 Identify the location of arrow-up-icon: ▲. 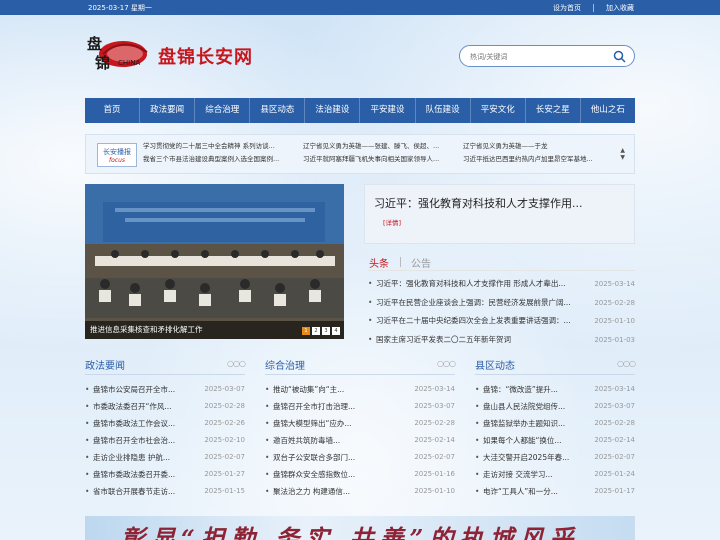
(622, 150).